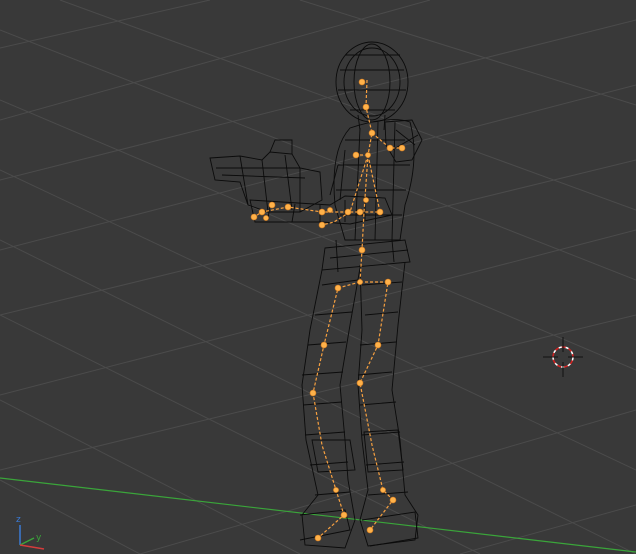  What do you see at coordinates (563, 357) in the screenshot?
I see `3d-cursor-icon` at bounding box center [563, 357].